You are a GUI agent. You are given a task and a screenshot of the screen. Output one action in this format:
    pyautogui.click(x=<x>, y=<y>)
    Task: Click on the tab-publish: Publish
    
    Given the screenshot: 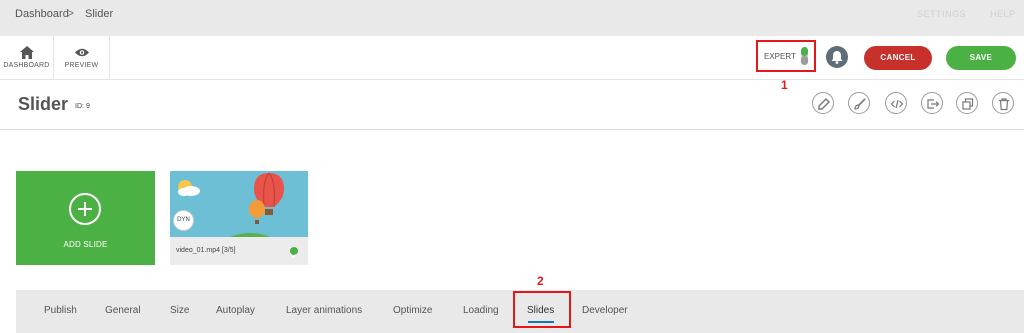 What is the action you would take?
    pyautogui.click(x=60, y=310)
    